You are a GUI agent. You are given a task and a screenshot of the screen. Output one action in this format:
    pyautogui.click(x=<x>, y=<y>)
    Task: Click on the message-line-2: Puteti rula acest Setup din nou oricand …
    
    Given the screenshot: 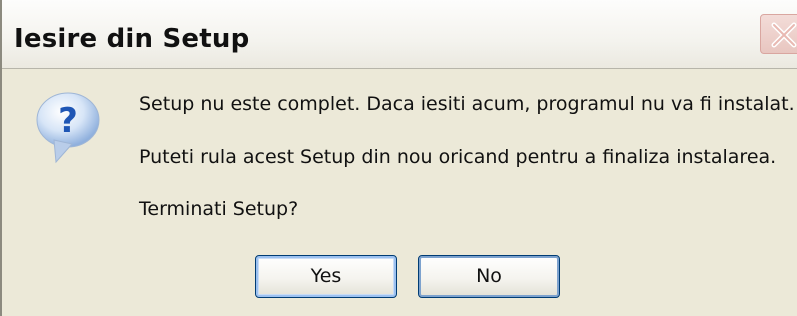 What is the action you would take?
    pyautogui.click(x=458, y=157)
    